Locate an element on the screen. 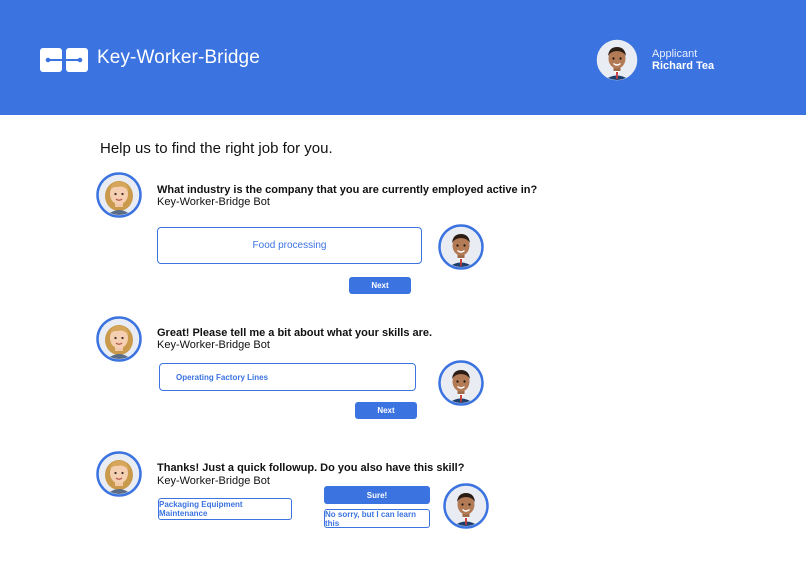  industry-answer-field: Food processing is located at coordinates (289, 245).